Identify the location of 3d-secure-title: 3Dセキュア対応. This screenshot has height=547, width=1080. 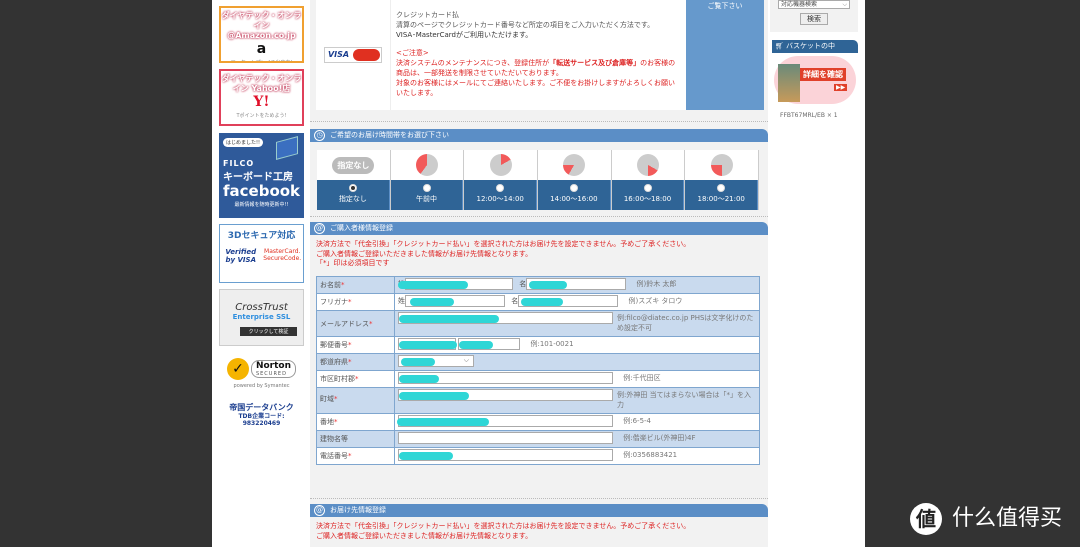
(261, 236).